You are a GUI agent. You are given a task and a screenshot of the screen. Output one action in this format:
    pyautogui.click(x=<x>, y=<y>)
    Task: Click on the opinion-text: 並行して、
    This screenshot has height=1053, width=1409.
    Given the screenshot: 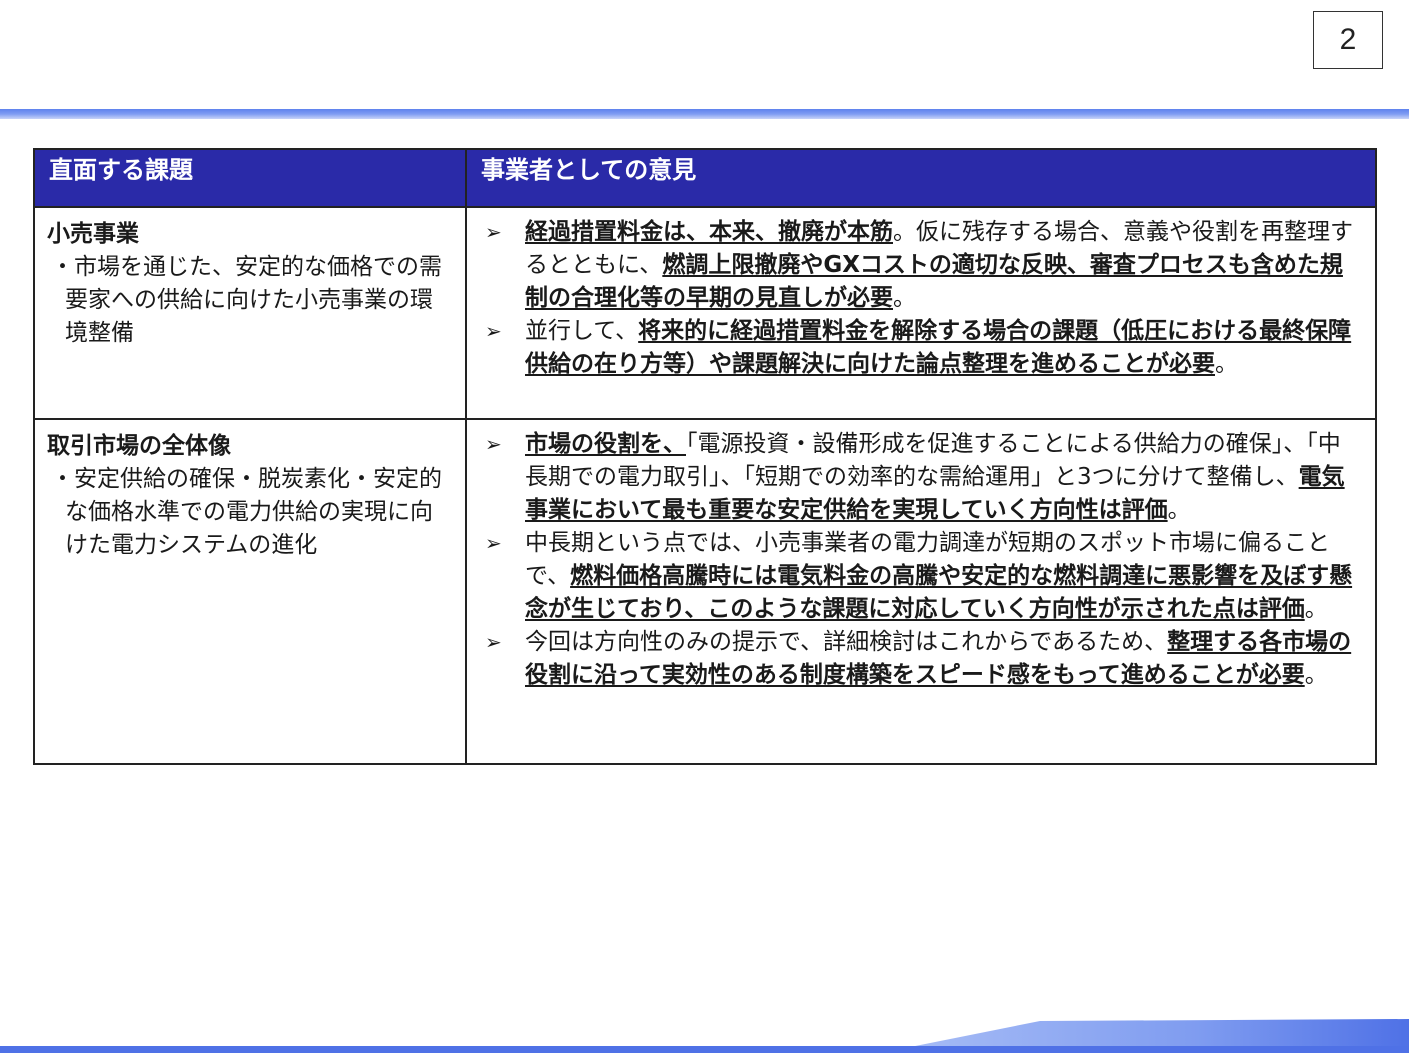 What is the action you would take?
    pyautogui.click(x=582, y=331)
    